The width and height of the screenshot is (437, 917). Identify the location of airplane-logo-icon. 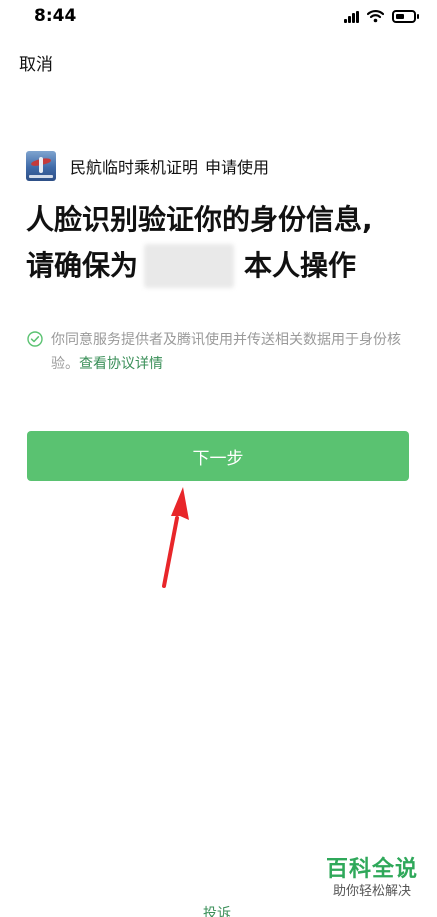
(41, 166).